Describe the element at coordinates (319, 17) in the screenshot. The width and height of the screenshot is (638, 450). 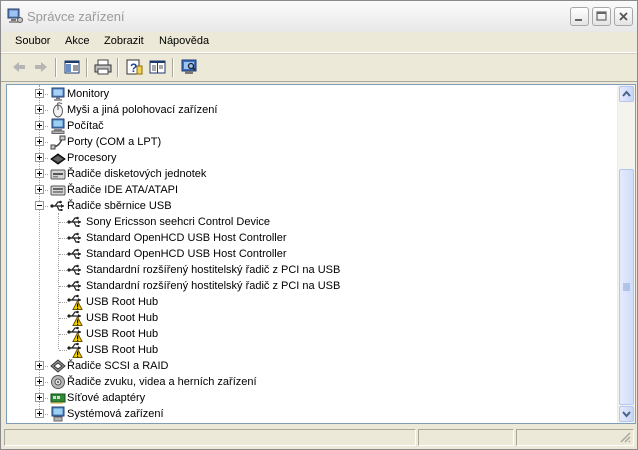
I see `title-bar: Správce zařízení` at that location.